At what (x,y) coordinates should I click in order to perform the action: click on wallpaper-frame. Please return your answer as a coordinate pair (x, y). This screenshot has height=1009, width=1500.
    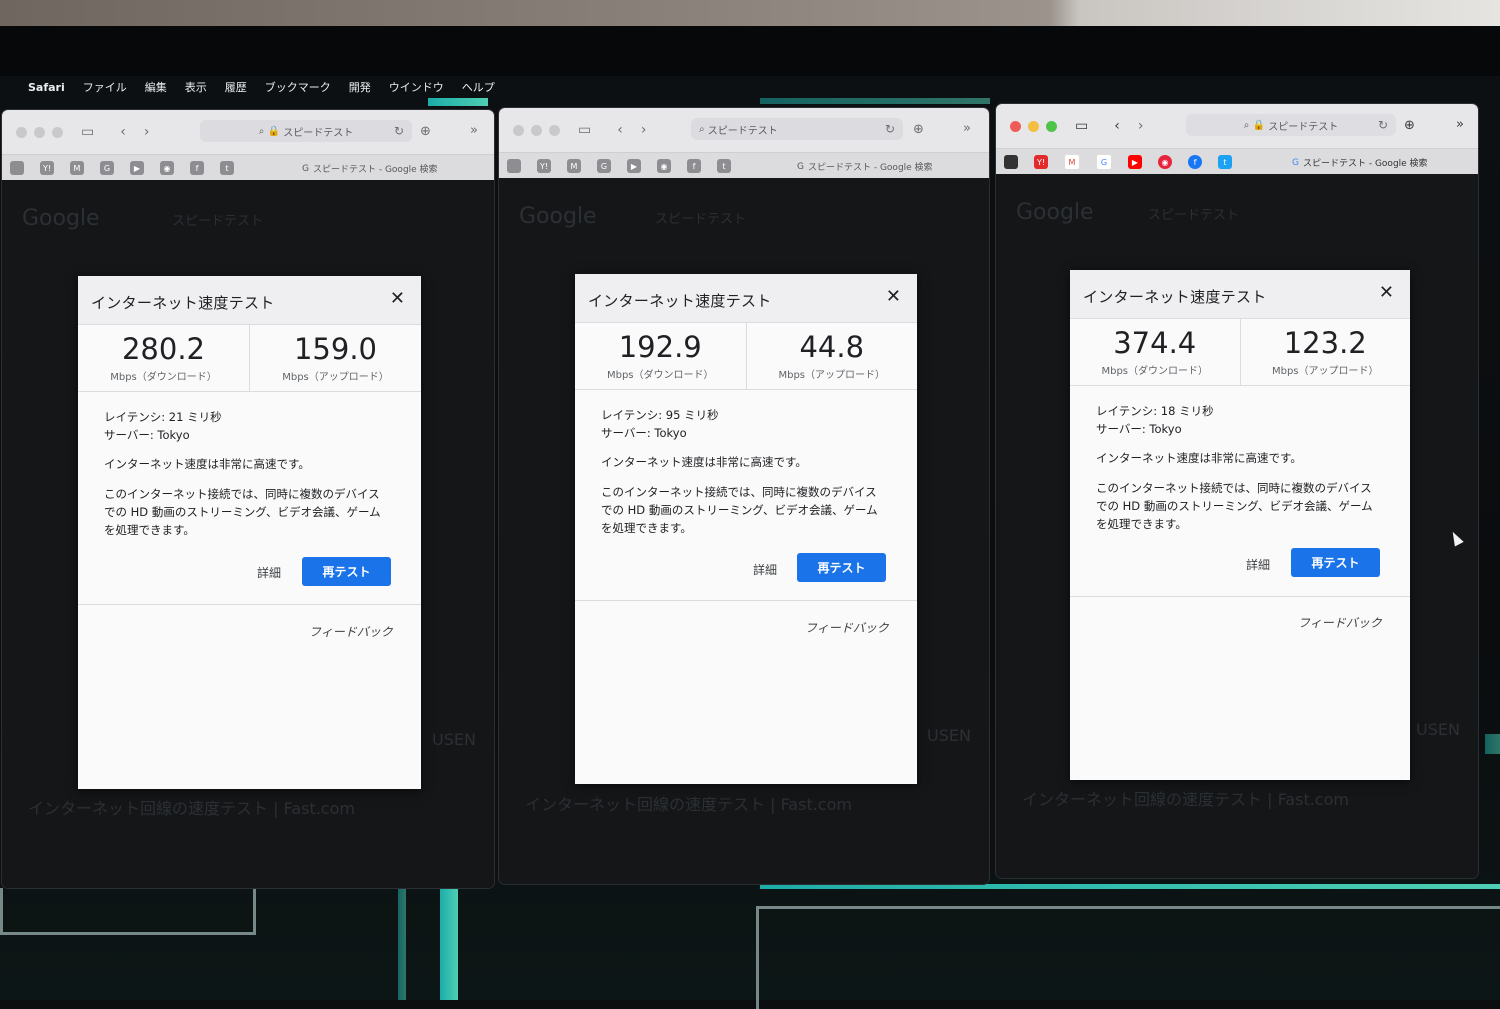
    Looking at the image, I should click on (128, 911).